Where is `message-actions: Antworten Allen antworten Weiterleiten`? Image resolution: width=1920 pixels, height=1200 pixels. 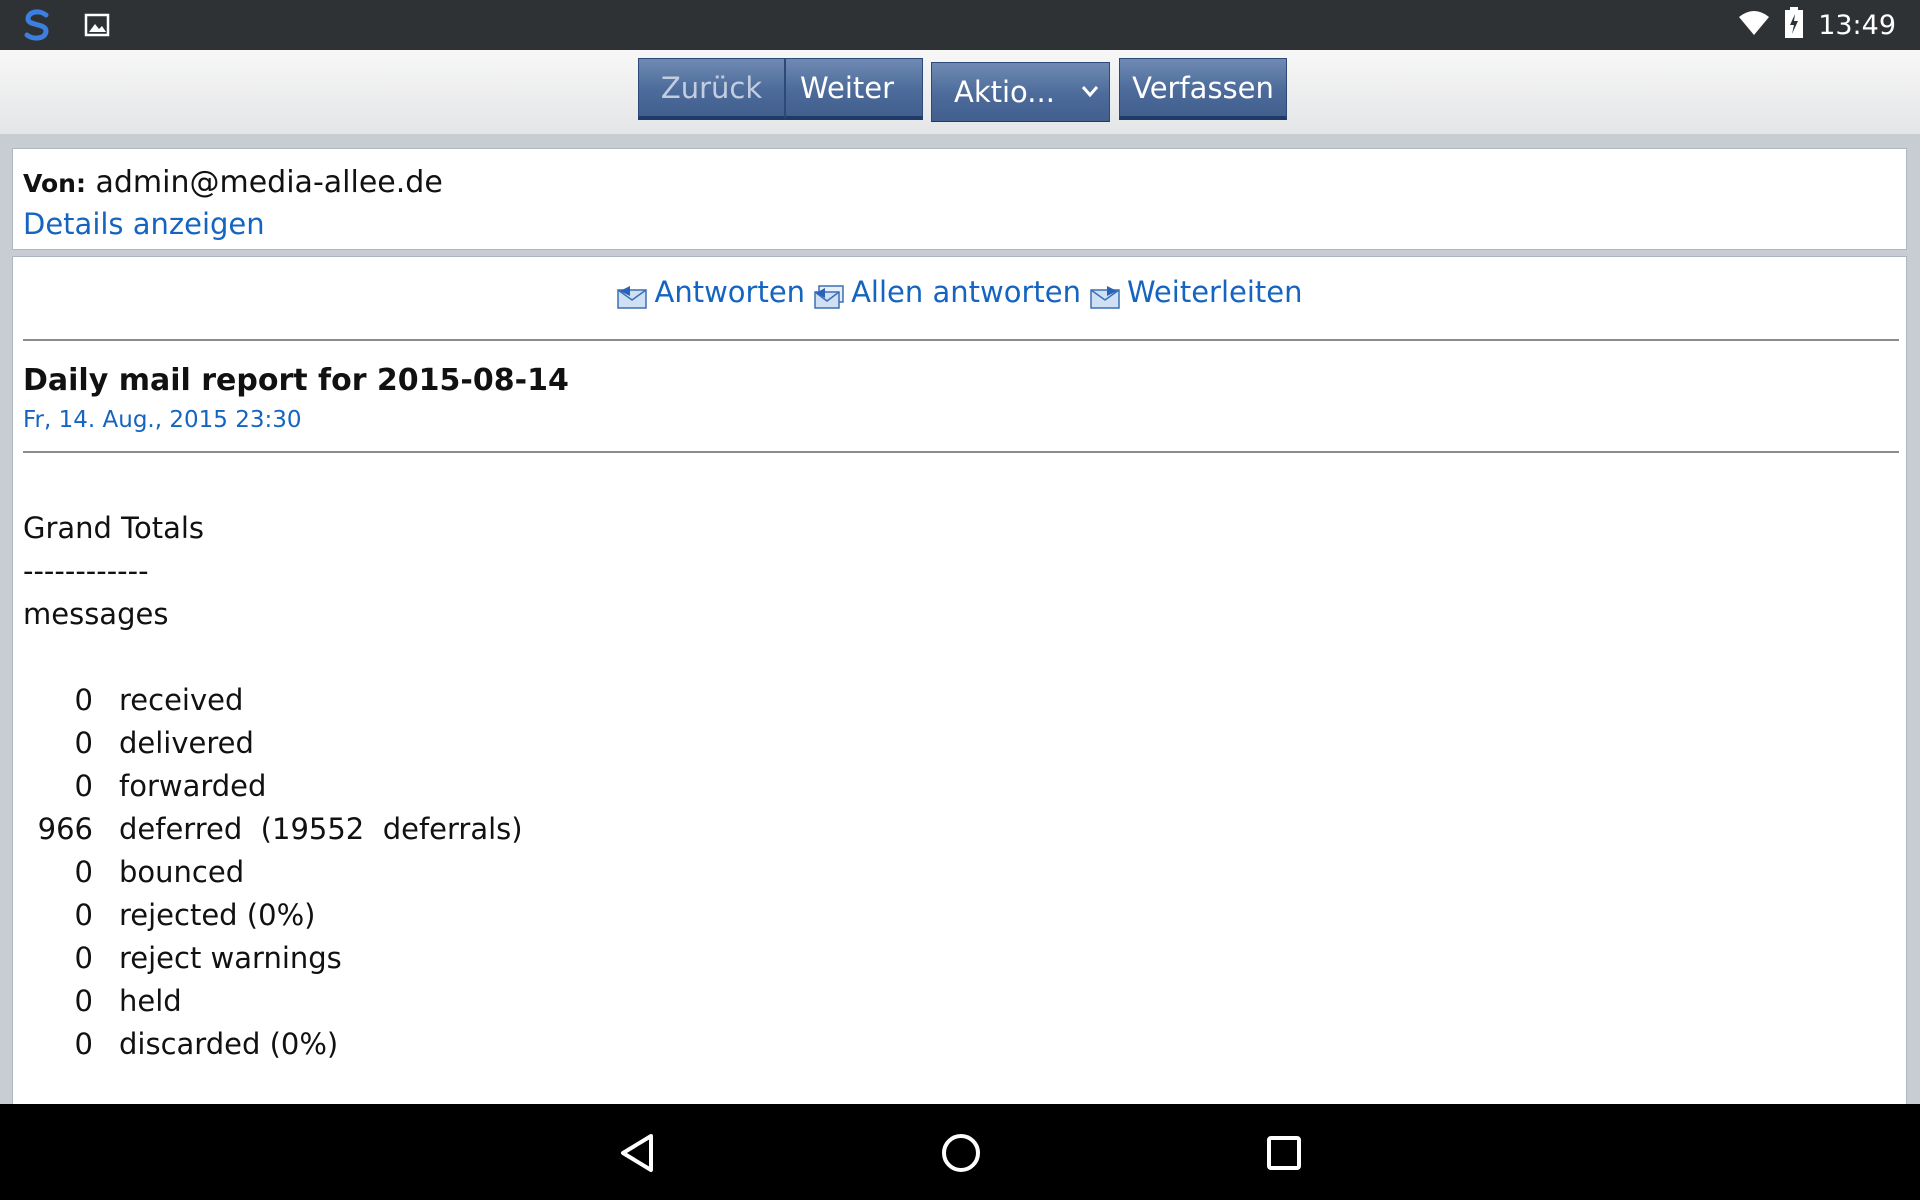 message-actions: Antworten Allen antworten Weiterleiten is located at coordinates (959, 292).